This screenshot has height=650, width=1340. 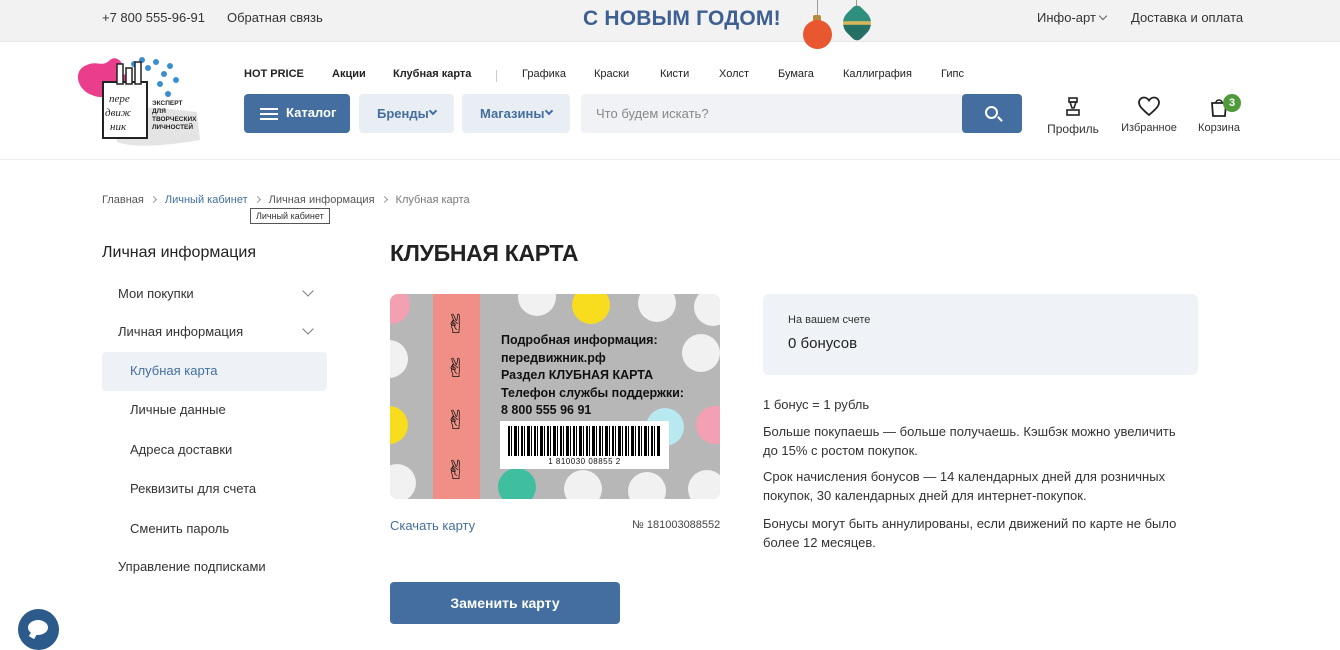 I want to click on page-title: КЛУБНАЯ КАРТА, so click(x=484, y=253).